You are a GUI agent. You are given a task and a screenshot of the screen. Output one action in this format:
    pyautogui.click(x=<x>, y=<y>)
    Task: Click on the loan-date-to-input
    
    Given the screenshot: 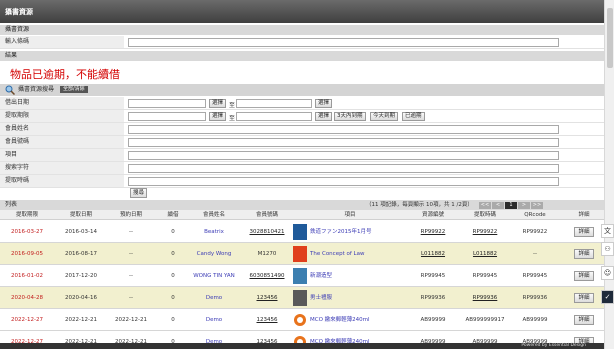 What is the action you would take?
    pyautogui.click(x=274, y=103)
    